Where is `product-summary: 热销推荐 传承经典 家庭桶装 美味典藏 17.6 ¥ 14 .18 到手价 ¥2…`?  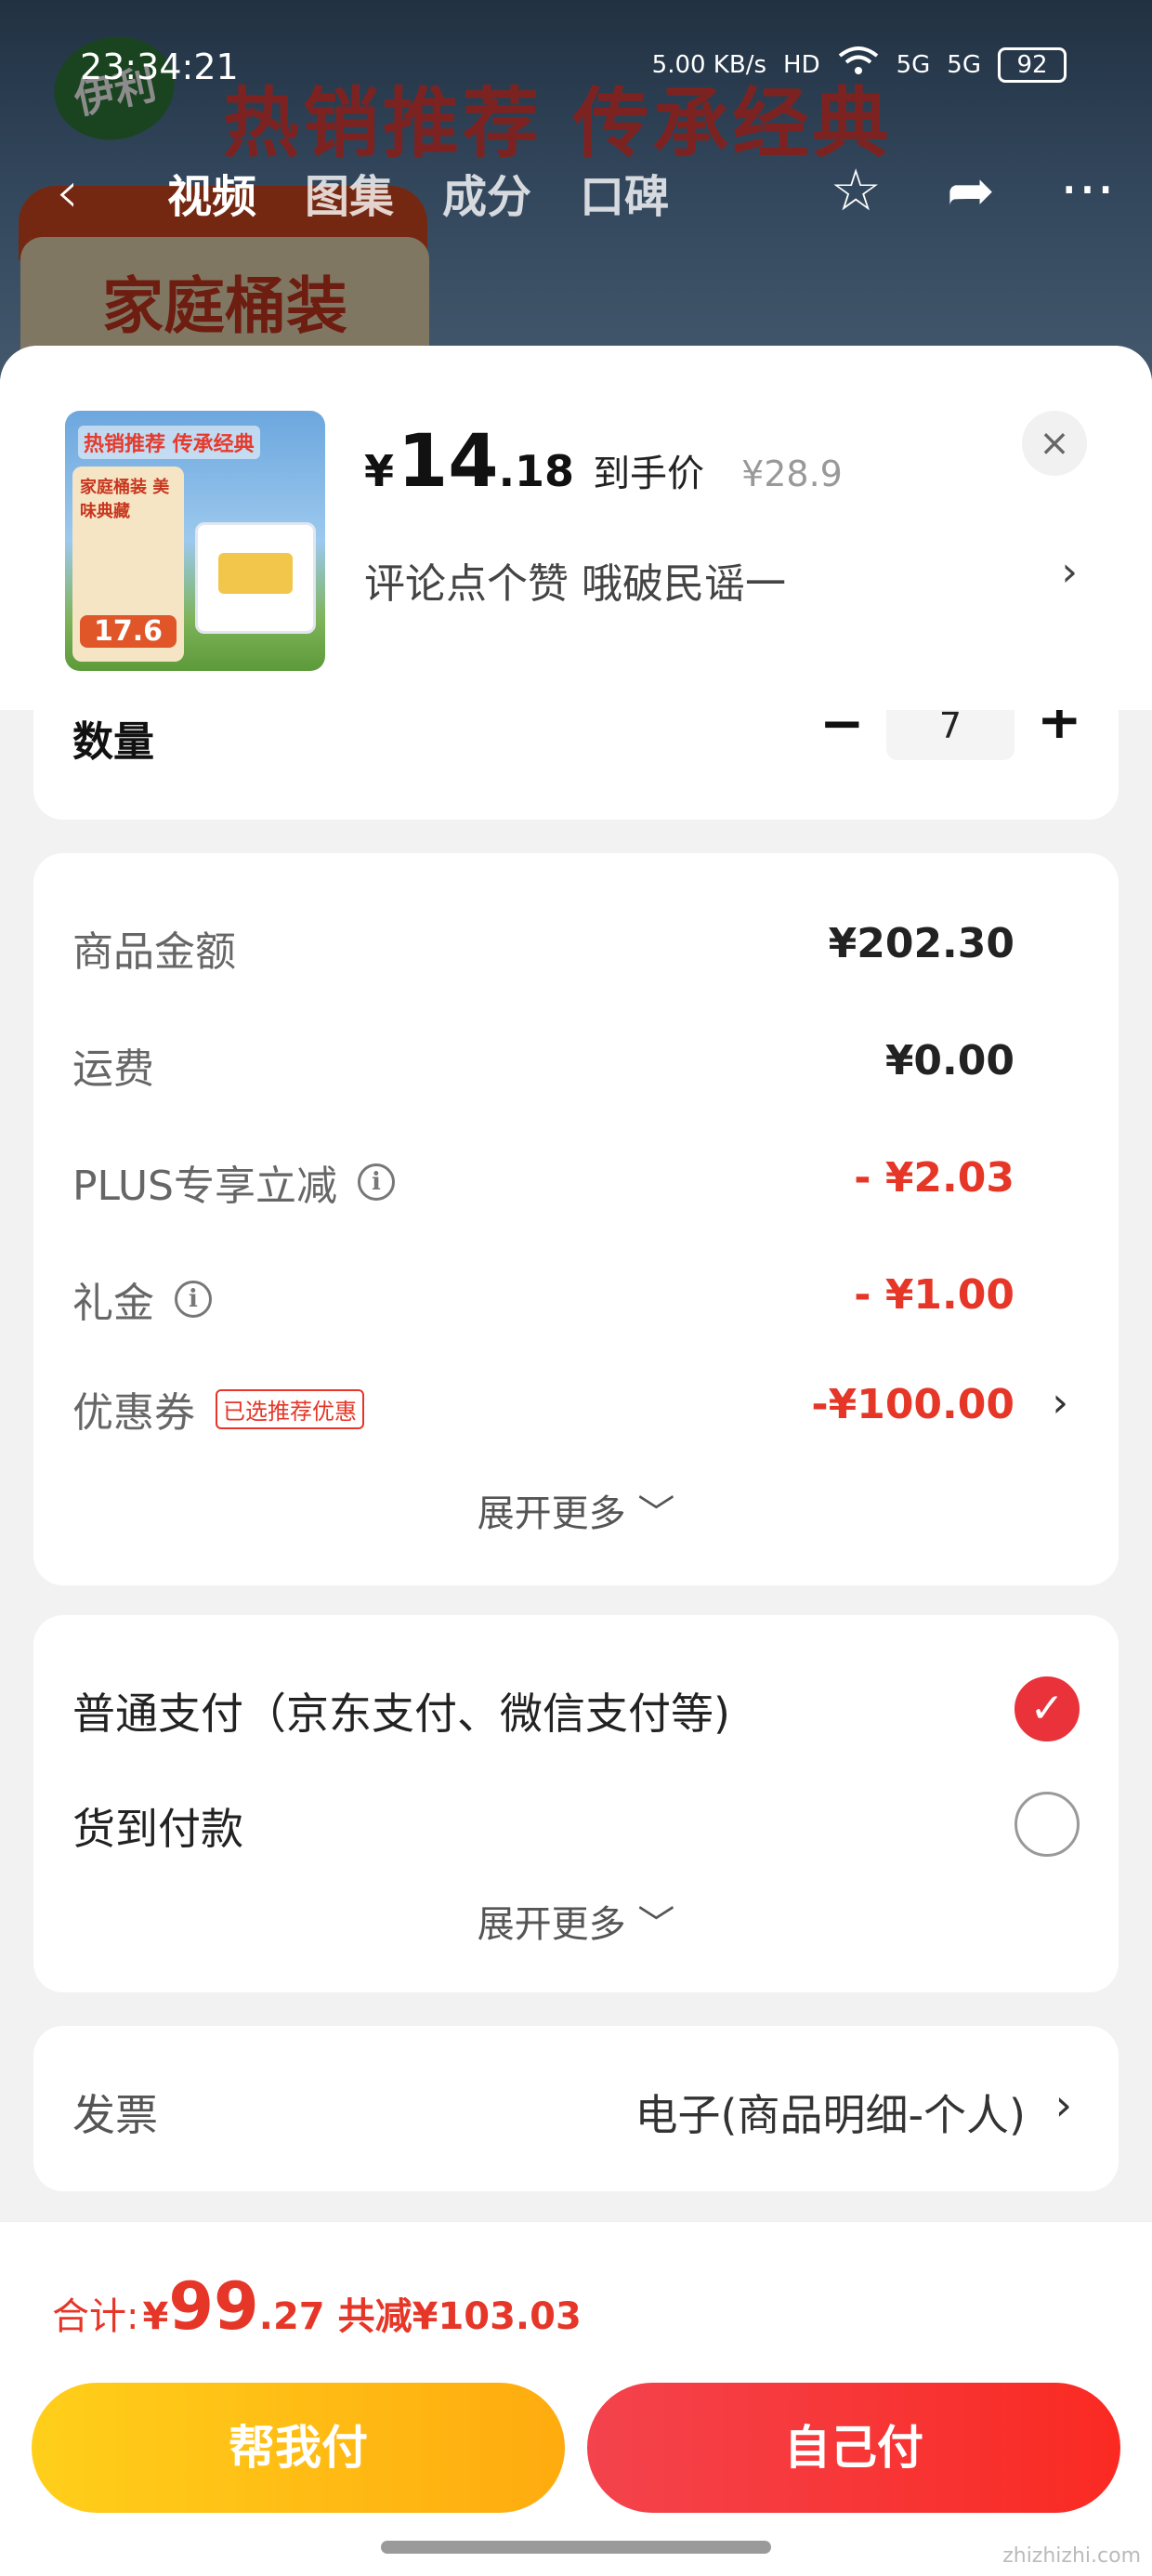 product-summary: 热销推荐 传承经典 家庭桶装 美味典藏 17.6 ¥ 14 .18 到手价 ¥2… is located at coordinates (576, 528).